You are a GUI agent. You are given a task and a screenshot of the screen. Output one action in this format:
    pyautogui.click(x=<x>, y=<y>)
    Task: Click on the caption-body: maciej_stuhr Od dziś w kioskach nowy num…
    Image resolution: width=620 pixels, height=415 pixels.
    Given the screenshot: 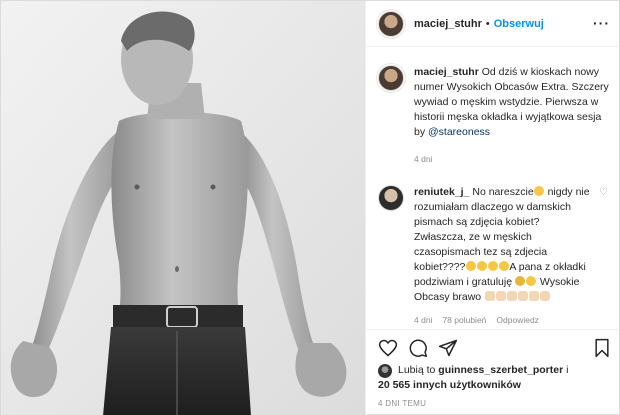 What is the action you would take?
    pyautogui.click(x=512, y=116)
    